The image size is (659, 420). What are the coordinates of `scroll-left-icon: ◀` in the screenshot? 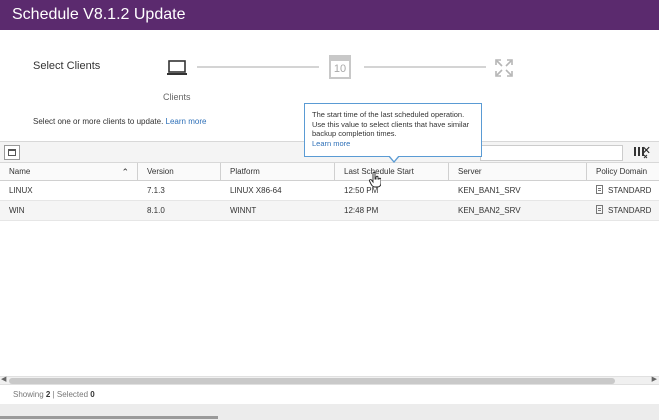 It's located at (3, 379).